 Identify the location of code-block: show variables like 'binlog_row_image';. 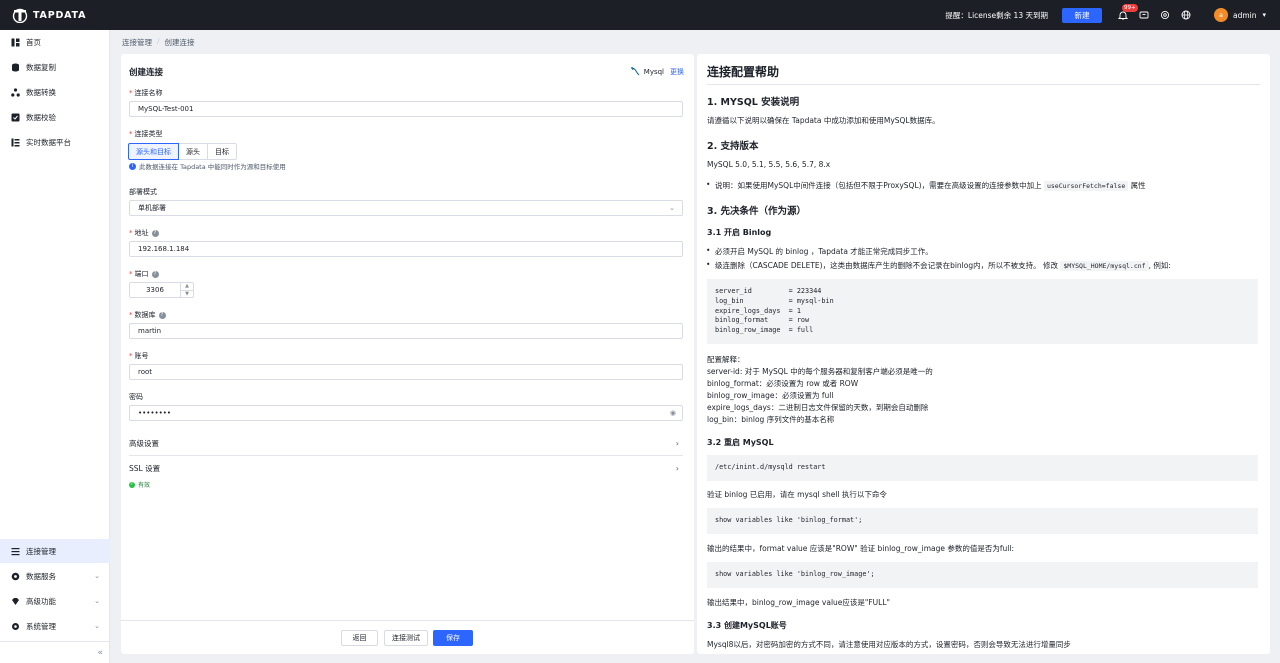
(982, 575).